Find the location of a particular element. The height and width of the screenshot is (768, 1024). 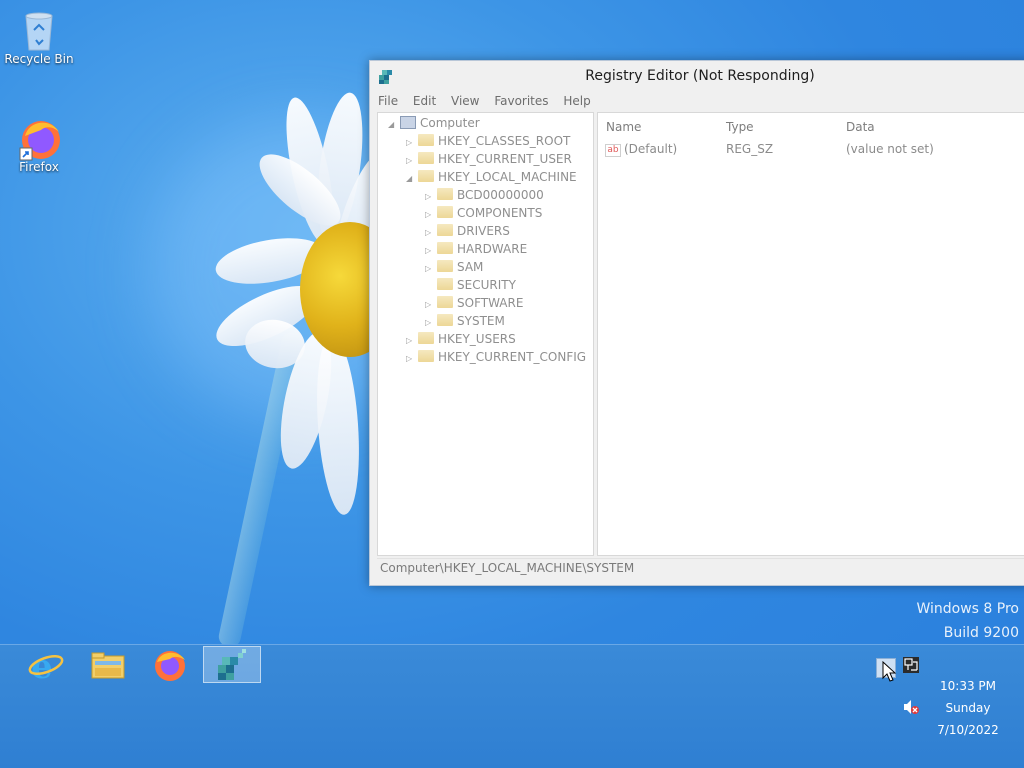

window-titlebar: Registry Editor (Not Responding) is located at coordinates (697, 76).